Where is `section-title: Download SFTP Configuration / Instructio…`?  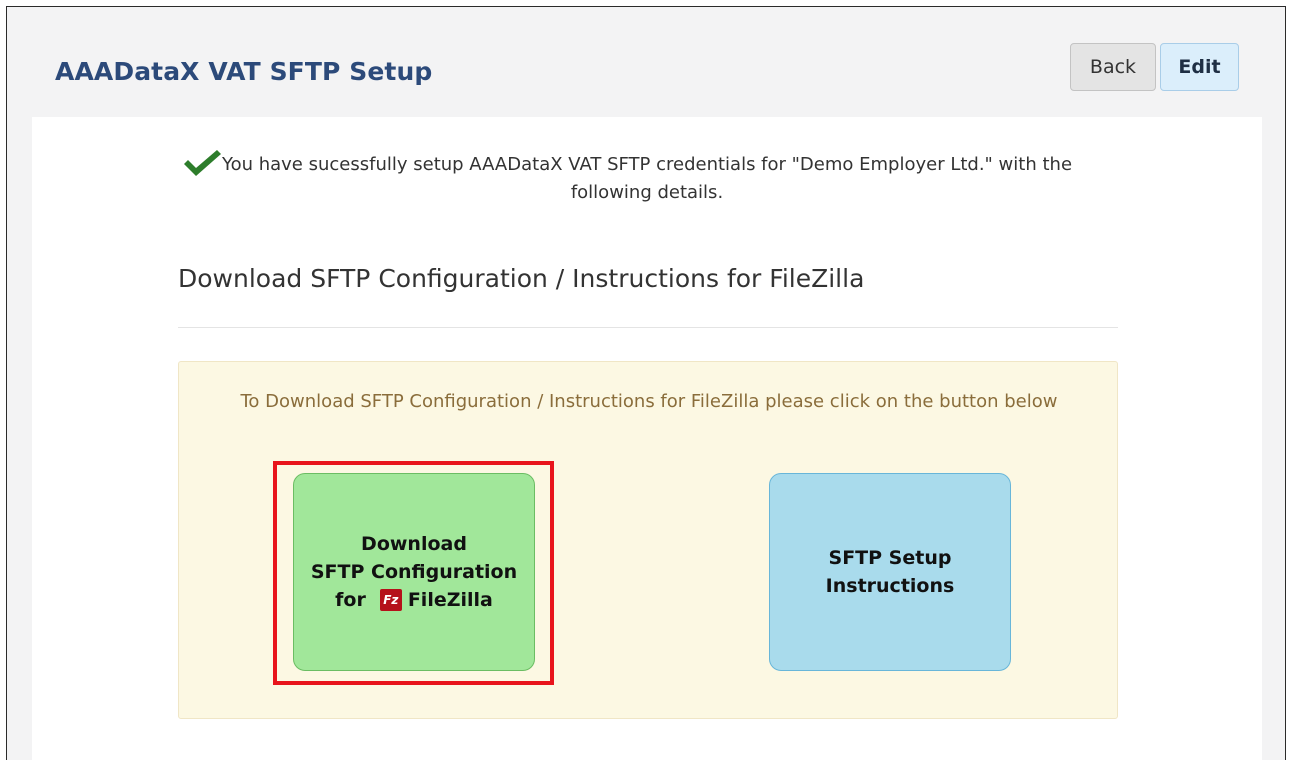
section-title: Download SFTP Configuration / Instructio… is located at coordinates (521, 278).